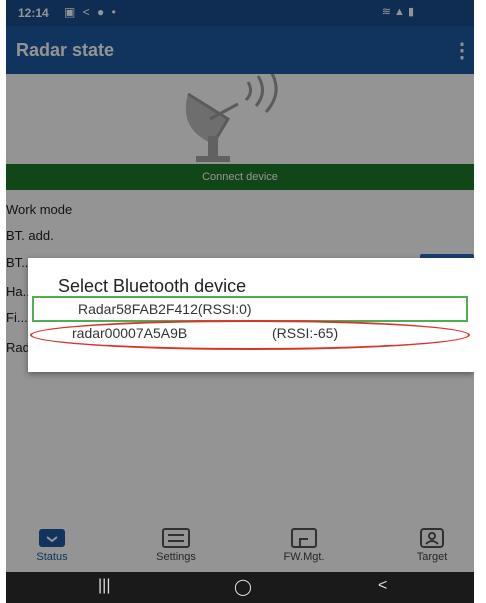 Image resolution: width=486 pixels, height=603 pixels. What do you see at coordinates (243, 587) in the screenshot?
I see `home-button: ◯` at bounding box center [243, 587].